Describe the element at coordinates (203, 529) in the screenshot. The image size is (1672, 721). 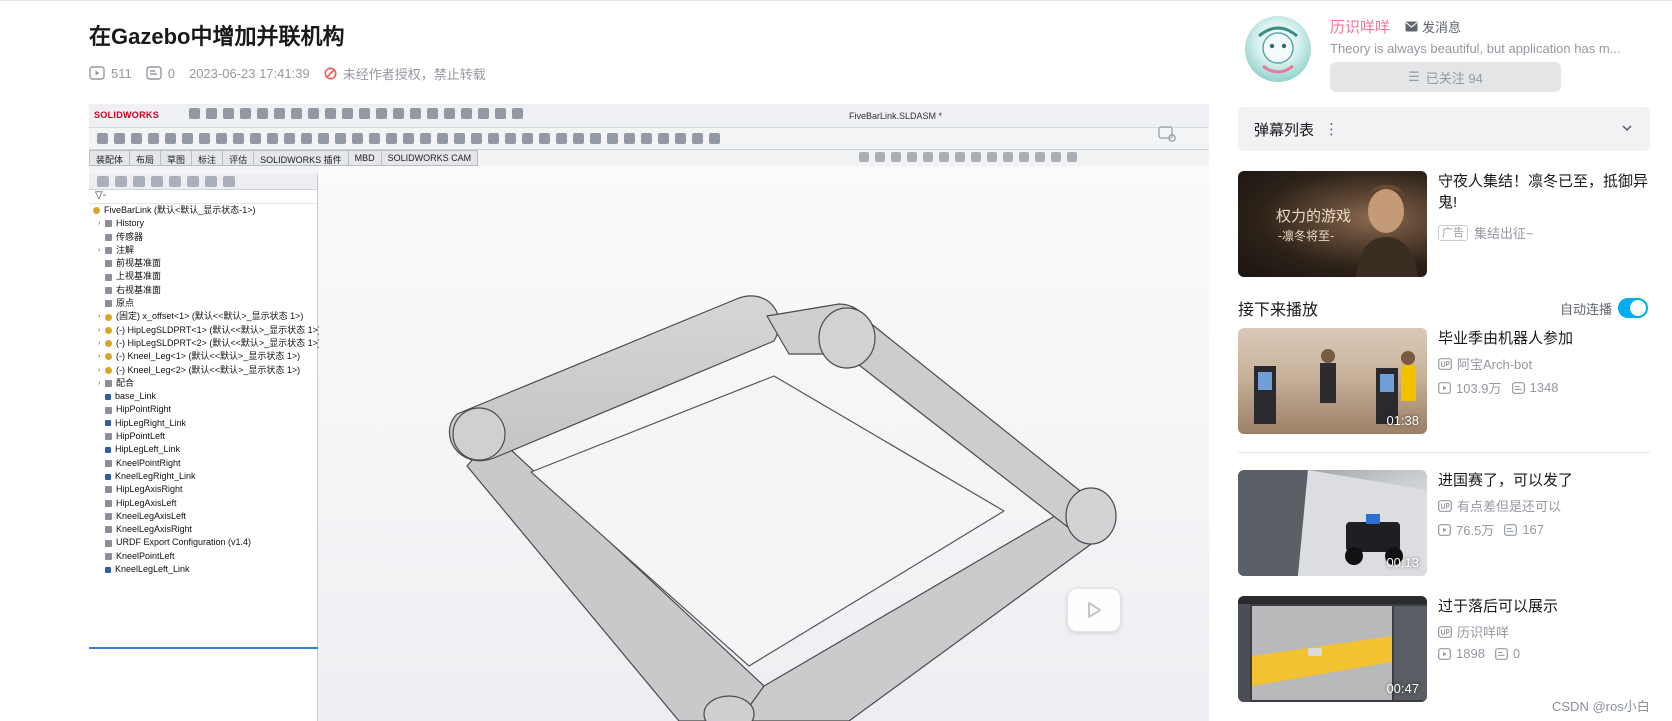
I see `tree-node: KneelLegAxisRight` at that location.